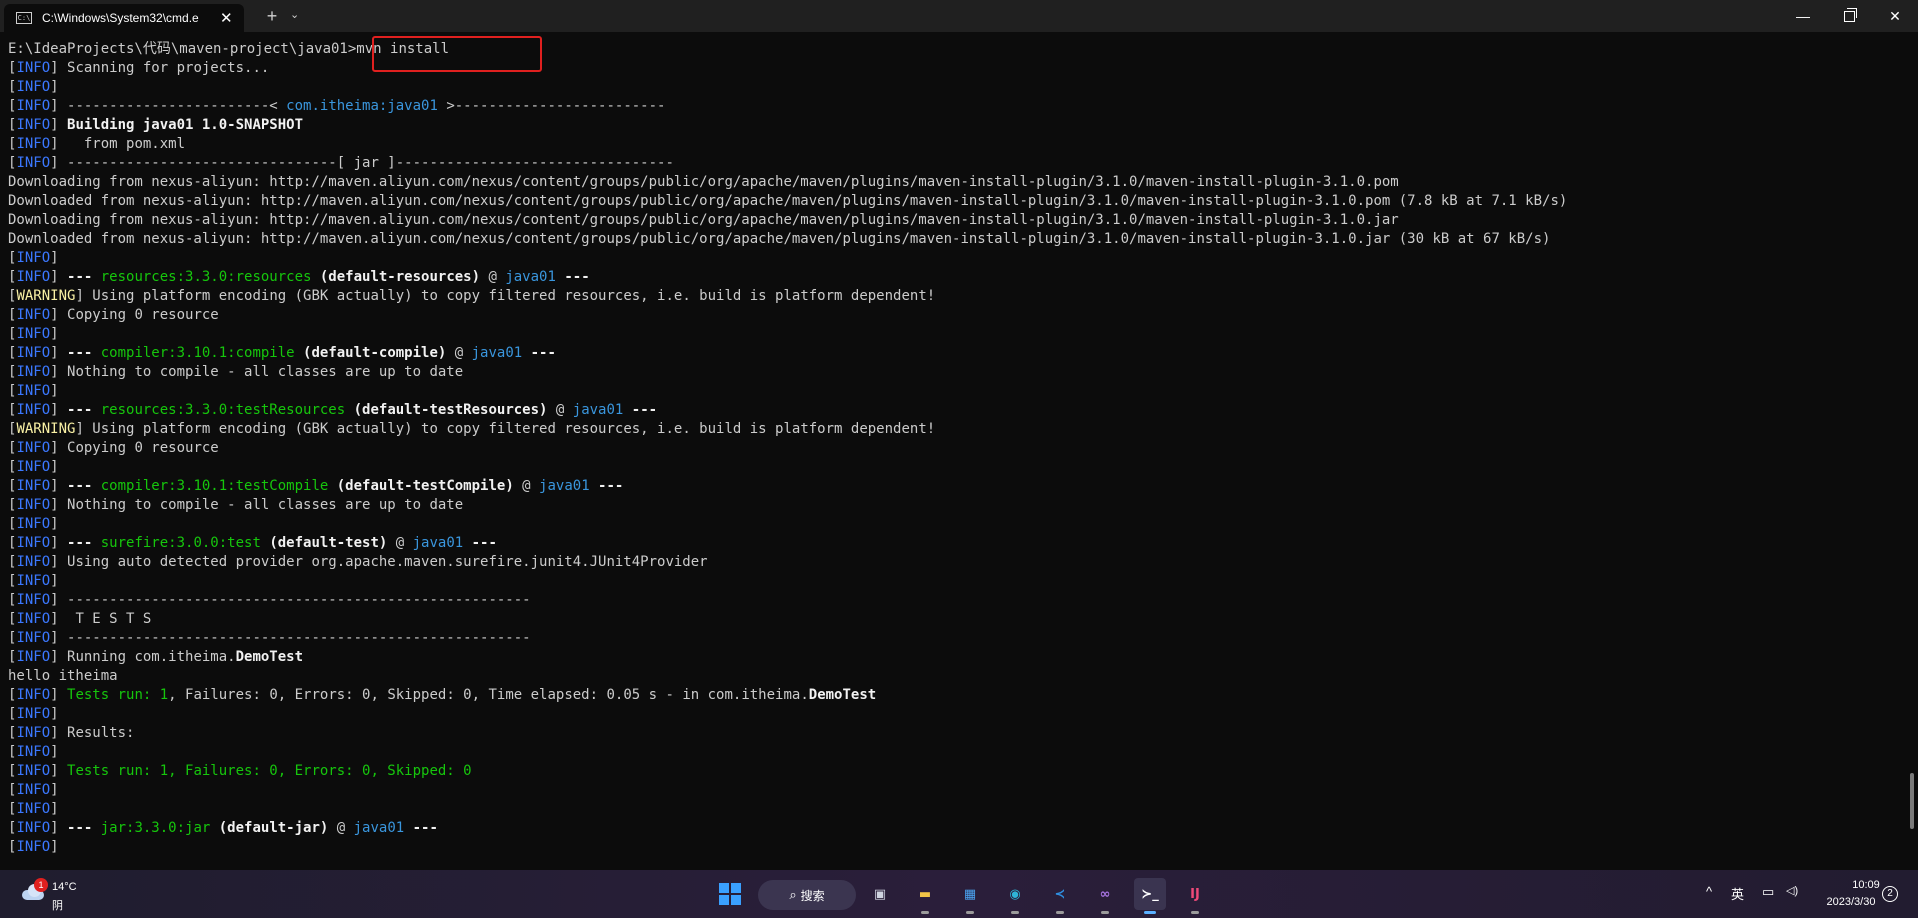 The height and width of the screenshot is (918, 1918). Describe the element at coordinates (1709, 891) in the screenshot. I see `tray-overflow-chevron-icon: ^` at that location.